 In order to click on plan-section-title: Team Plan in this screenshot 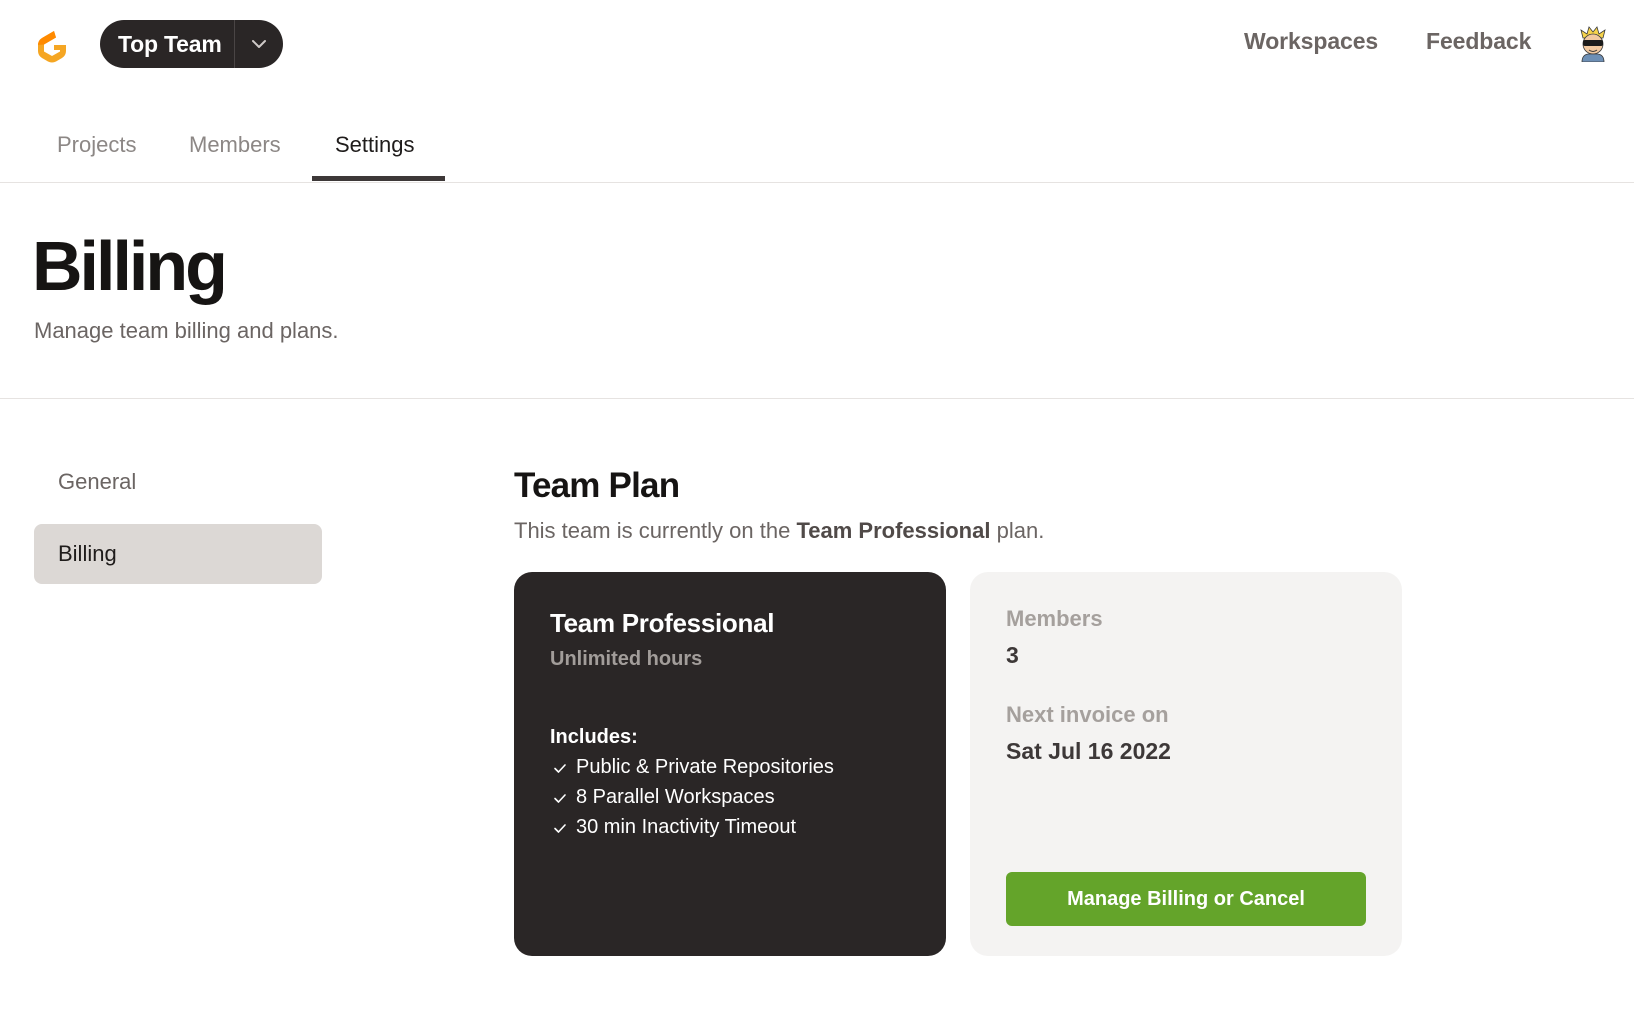, I will do `click(597, 485)`.